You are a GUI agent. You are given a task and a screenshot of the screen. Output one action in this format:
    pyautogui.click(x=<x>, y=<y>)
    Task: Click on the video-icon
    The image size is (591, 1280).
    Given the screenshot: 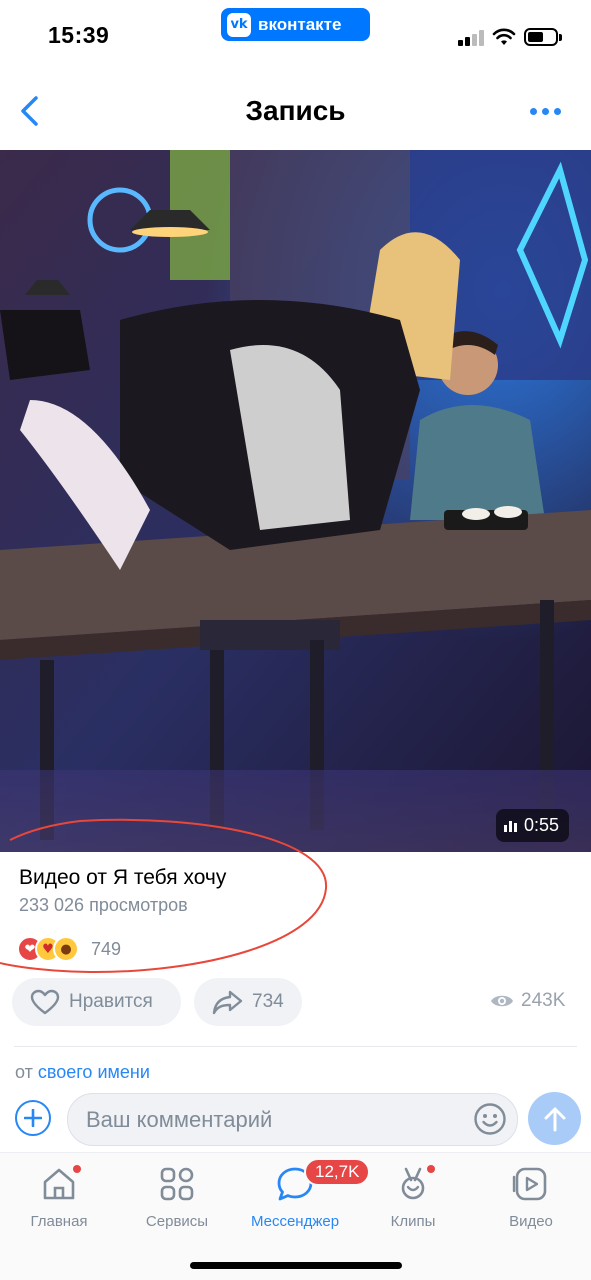 What is the action you would take?
    pyautogui.click(x=531, y=1184)
    